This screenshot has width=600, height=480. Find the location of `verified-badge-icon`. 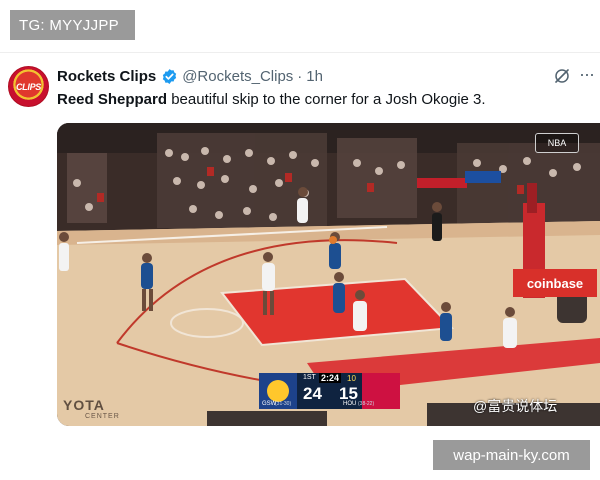

verified-badge-icon is located at coordinates (170, 76).